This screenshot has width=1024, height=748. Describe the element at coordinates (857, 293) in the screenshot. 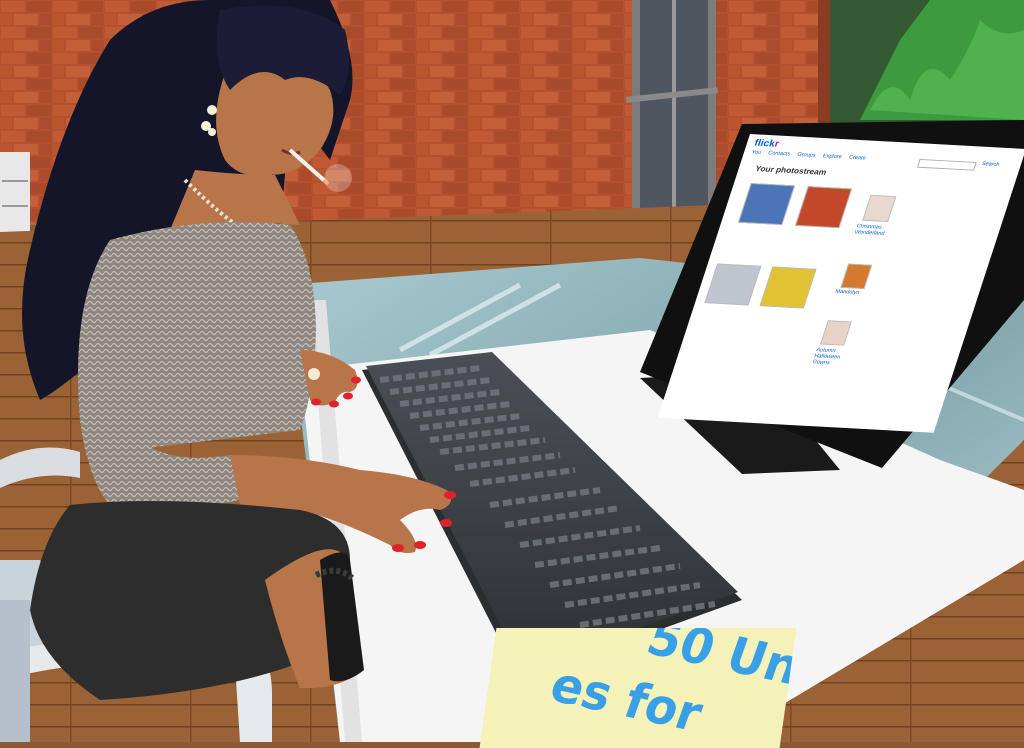

I see `photo-caption: Mandolyn` at that location.